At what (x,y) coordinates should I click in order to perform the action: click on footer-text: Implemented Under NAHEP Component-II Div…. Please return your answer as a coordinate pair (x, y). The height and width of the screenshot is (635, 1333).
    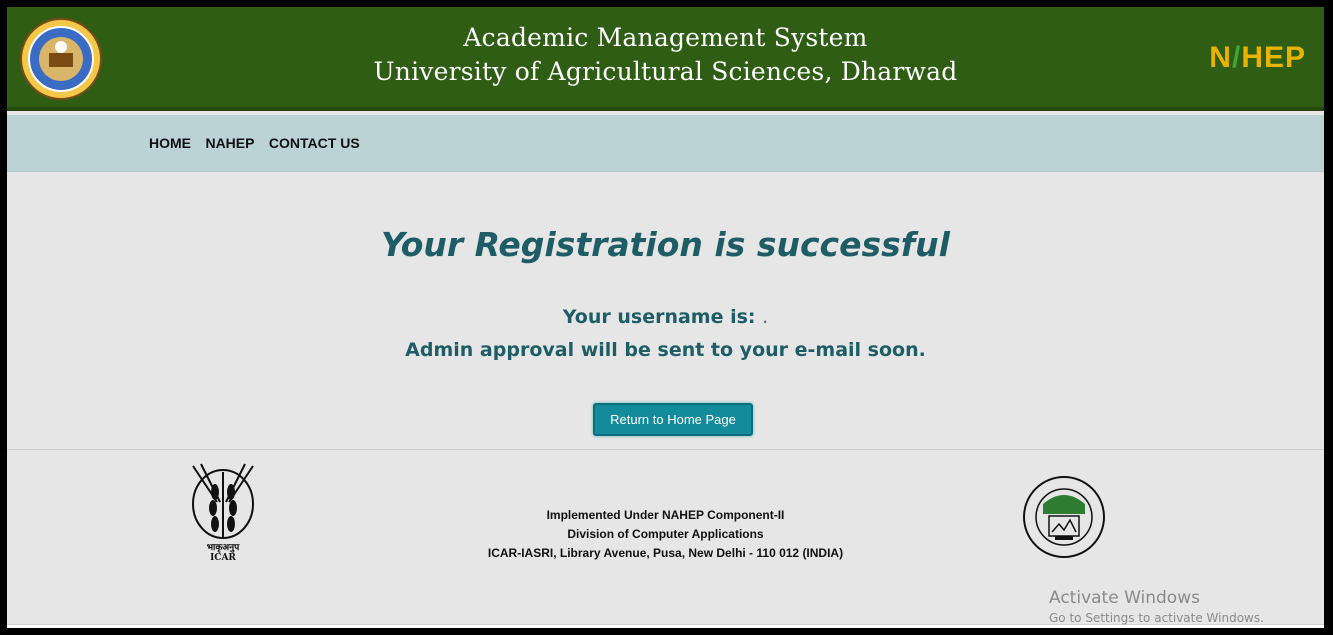
    Looking at the image, I should click on (665, 534).